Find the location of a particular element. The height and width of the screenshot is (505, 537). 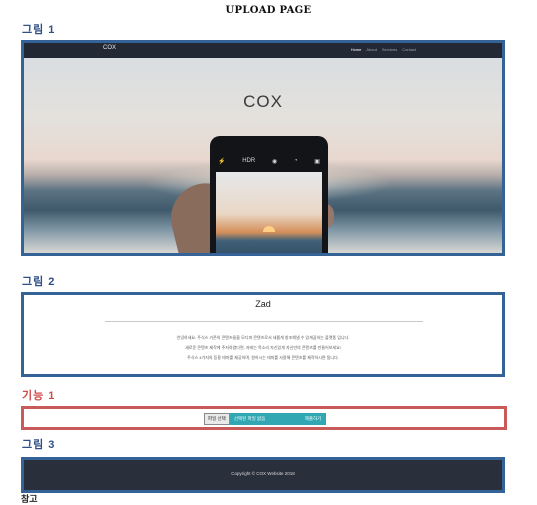

bottom-label: 참고 is located at coordinates (29, 499).